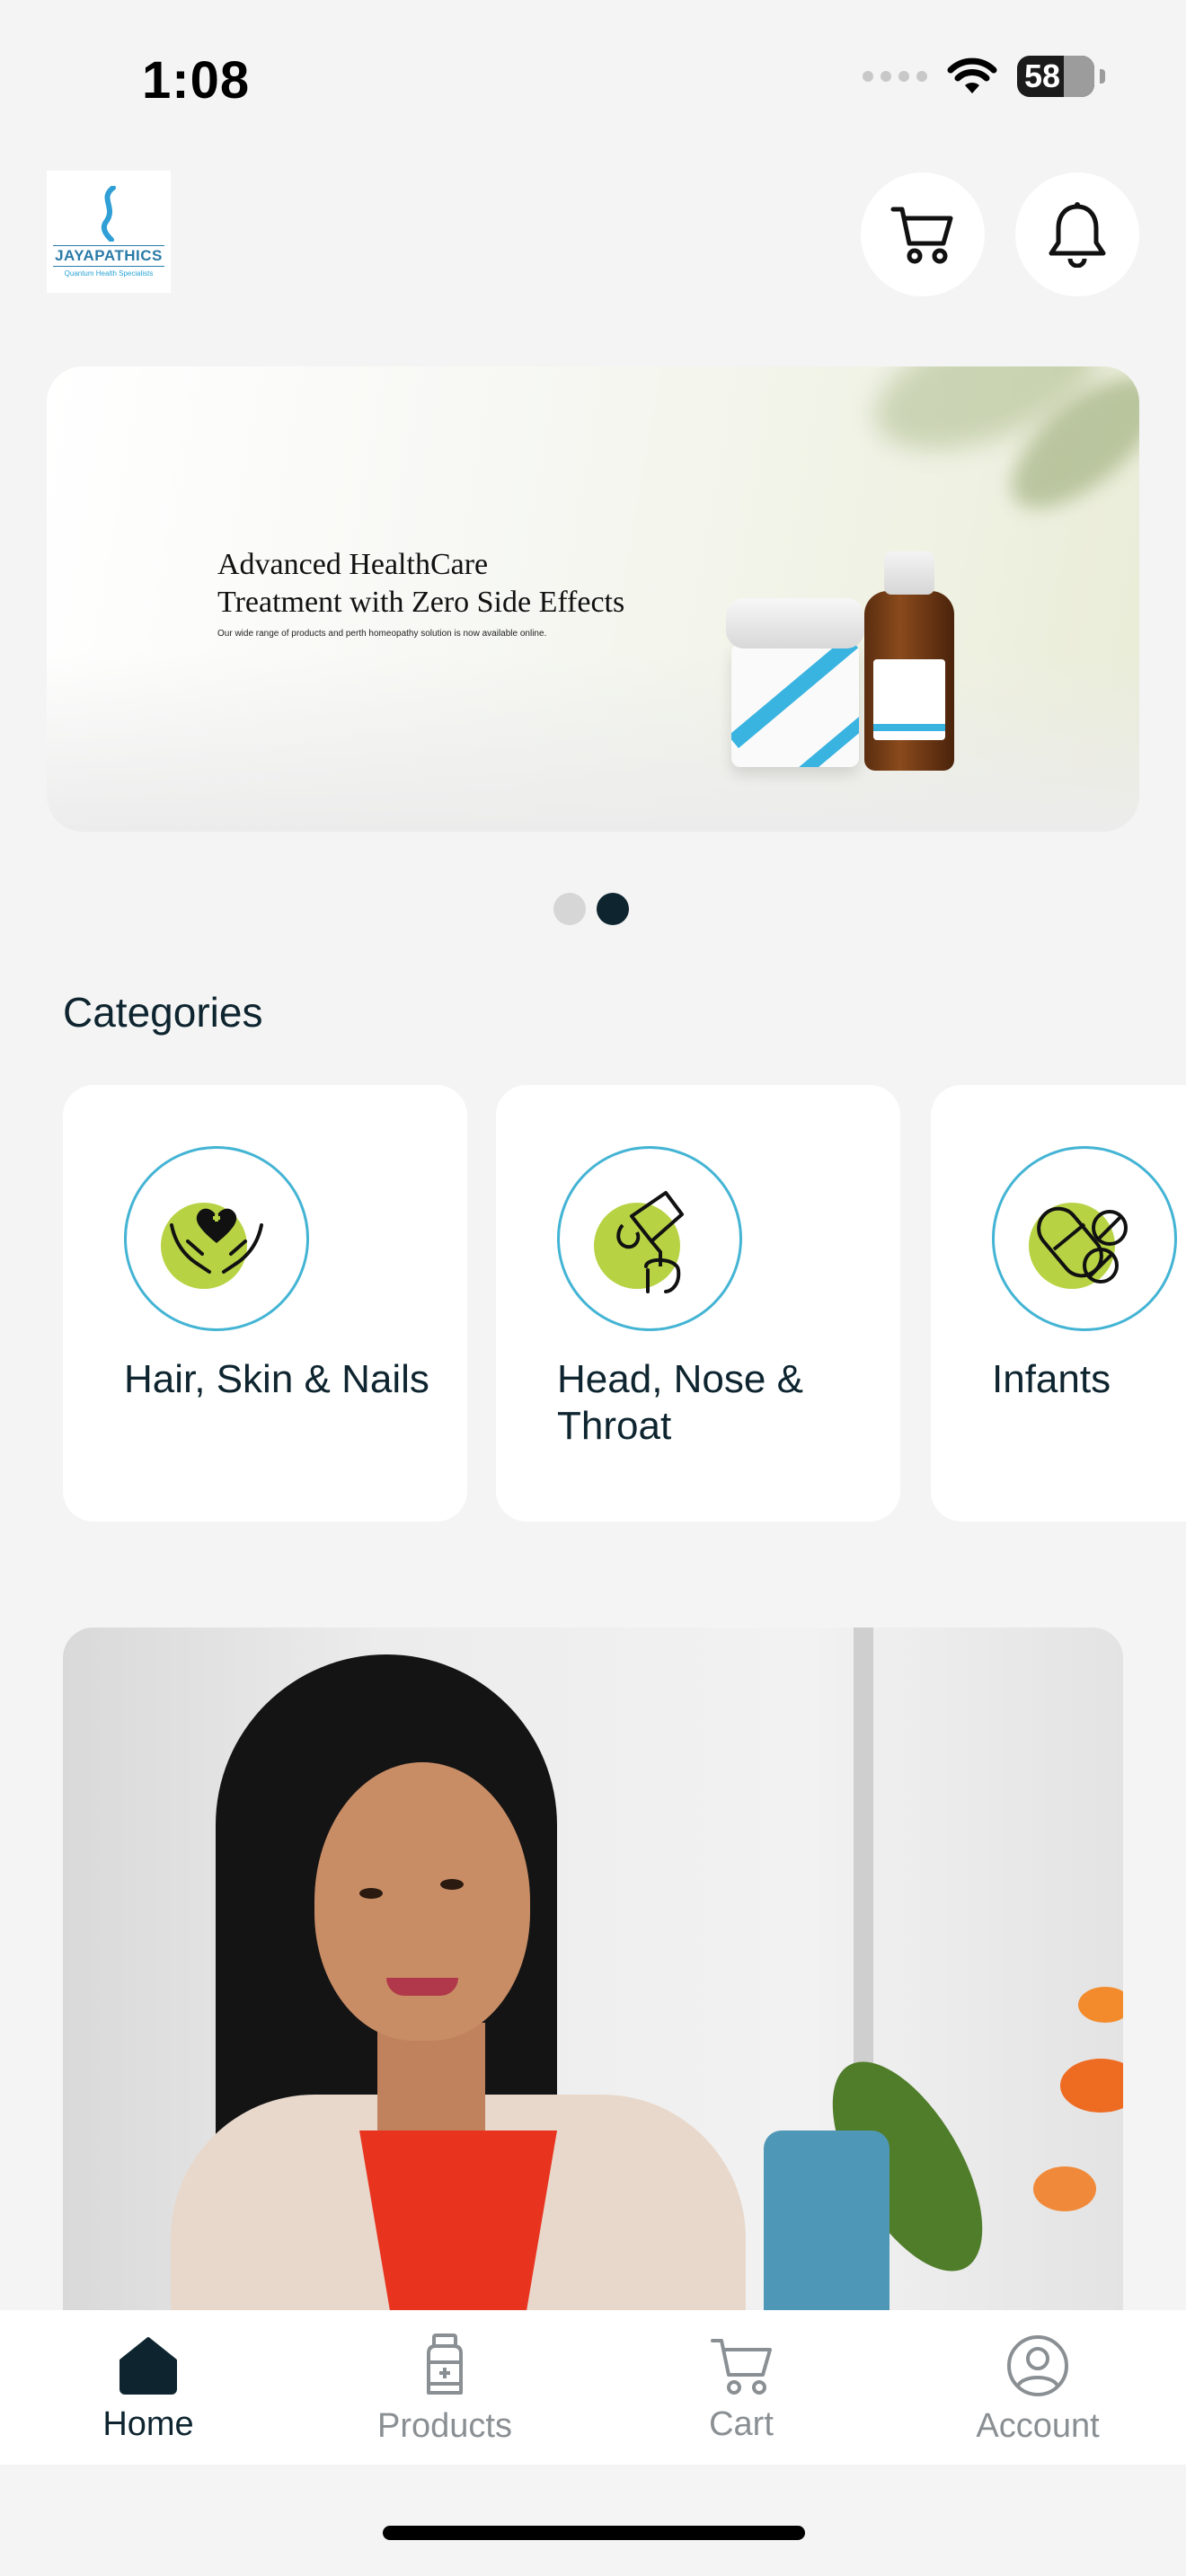 The height and width of the screenshot is (2576, 1186). Describe the element at coordinates (594, 2533) in the screenshot. I see `home-indicator` at that location.